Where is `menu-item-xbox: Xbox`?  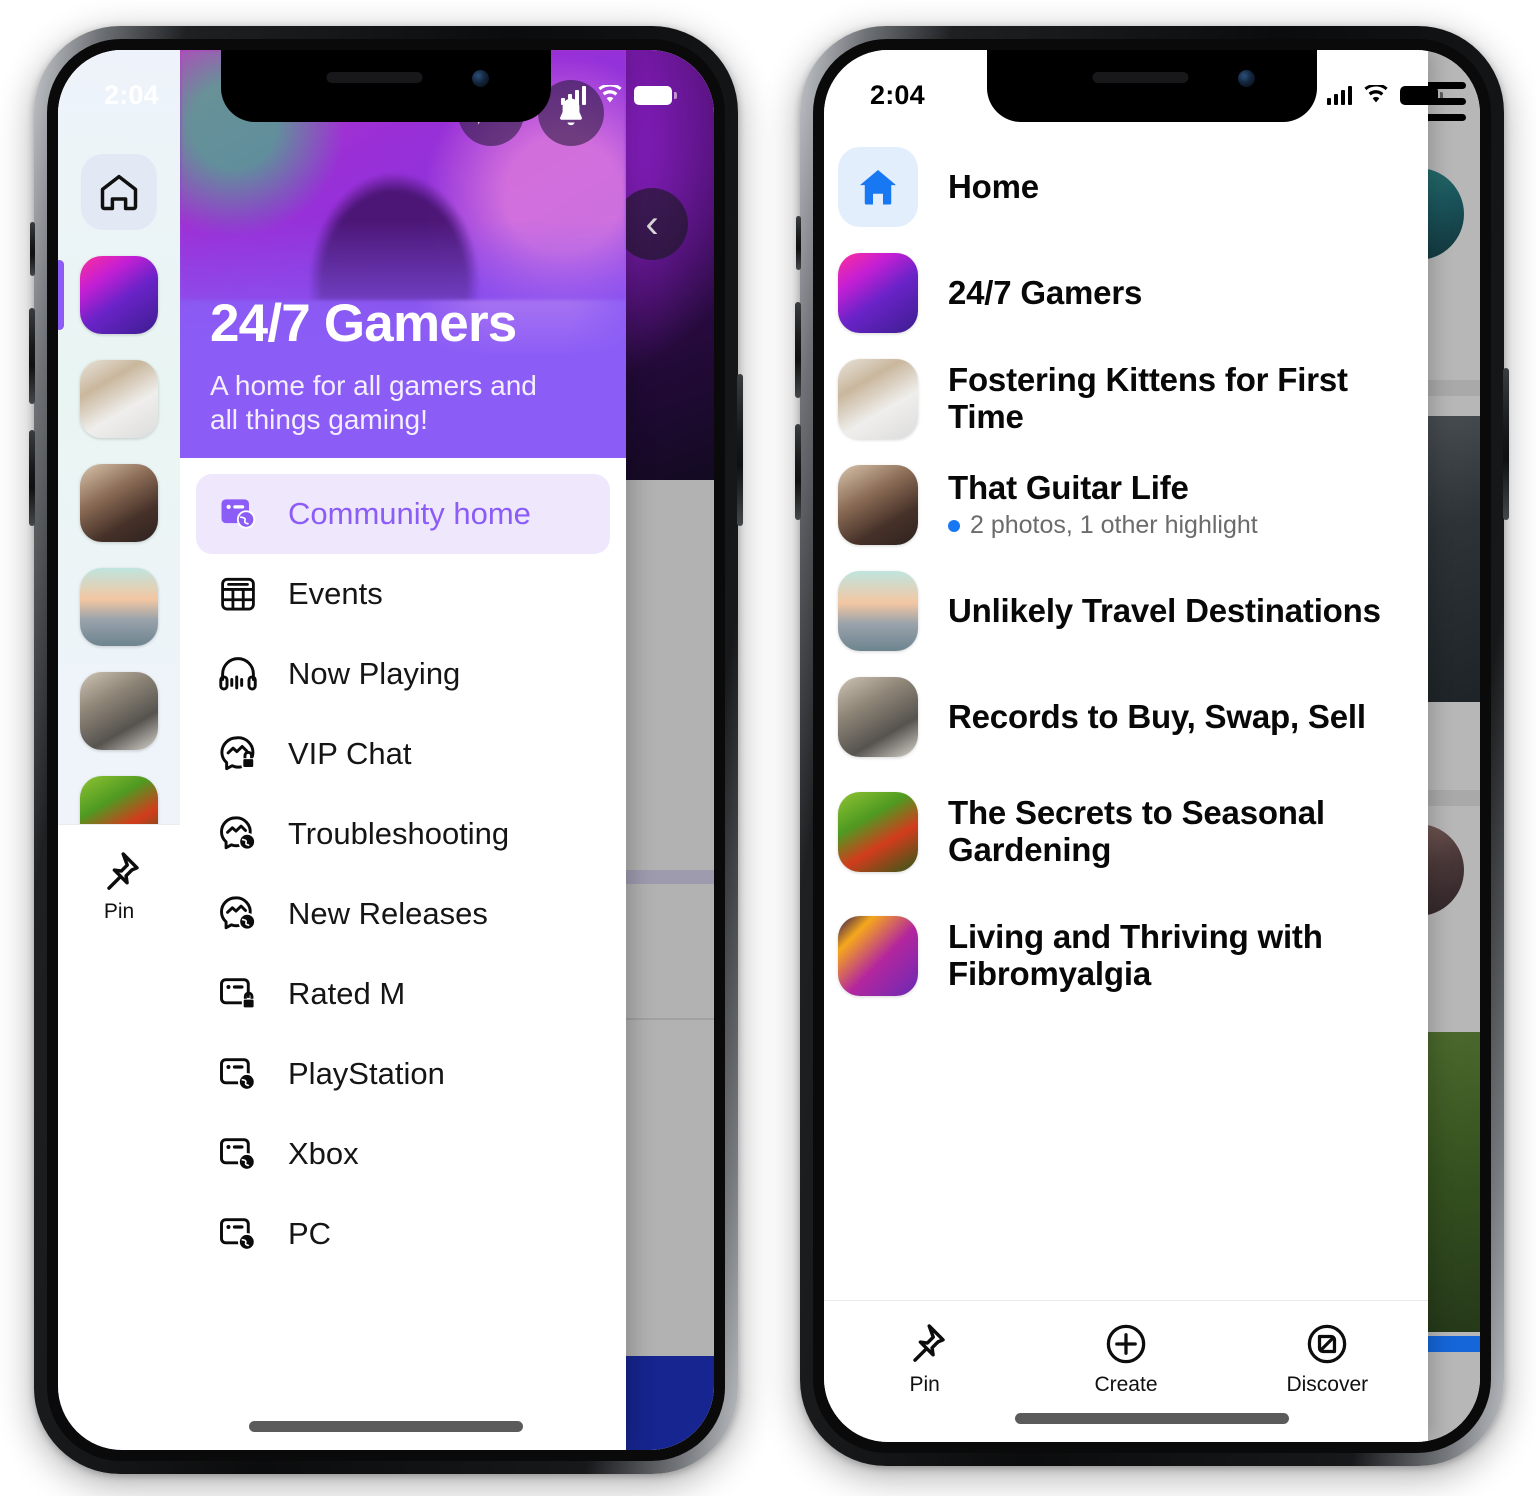
menu-item-xbox: Xbox is located at coordinates (403, 1154).